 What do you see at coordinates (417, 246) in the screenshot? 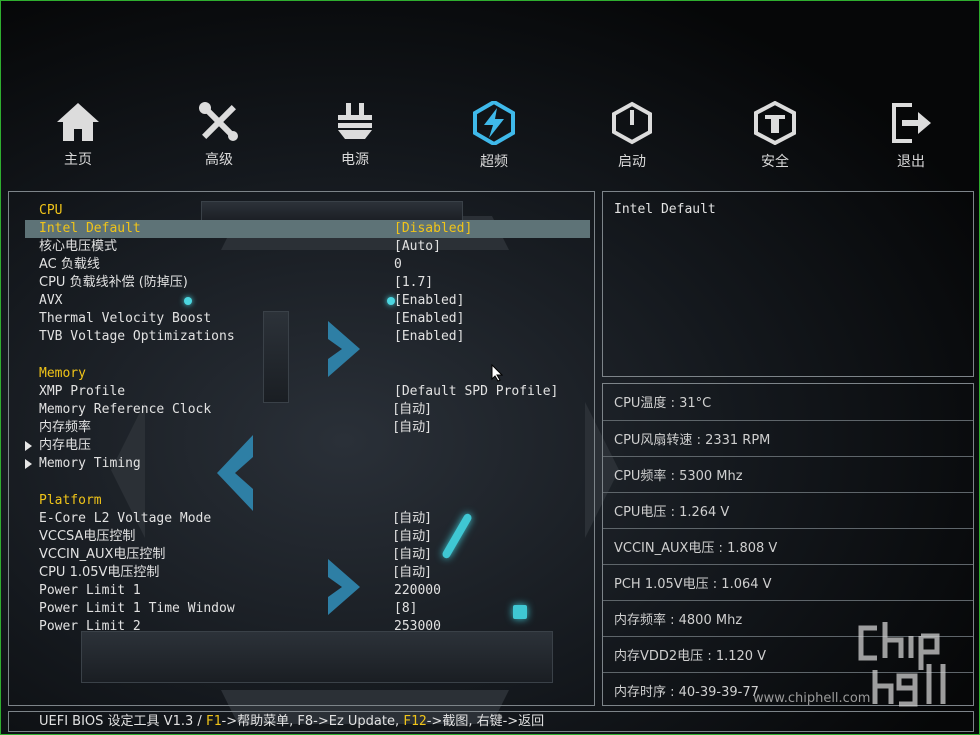
I see `setting-value: [Auto]` at bounding box center [417, 246].